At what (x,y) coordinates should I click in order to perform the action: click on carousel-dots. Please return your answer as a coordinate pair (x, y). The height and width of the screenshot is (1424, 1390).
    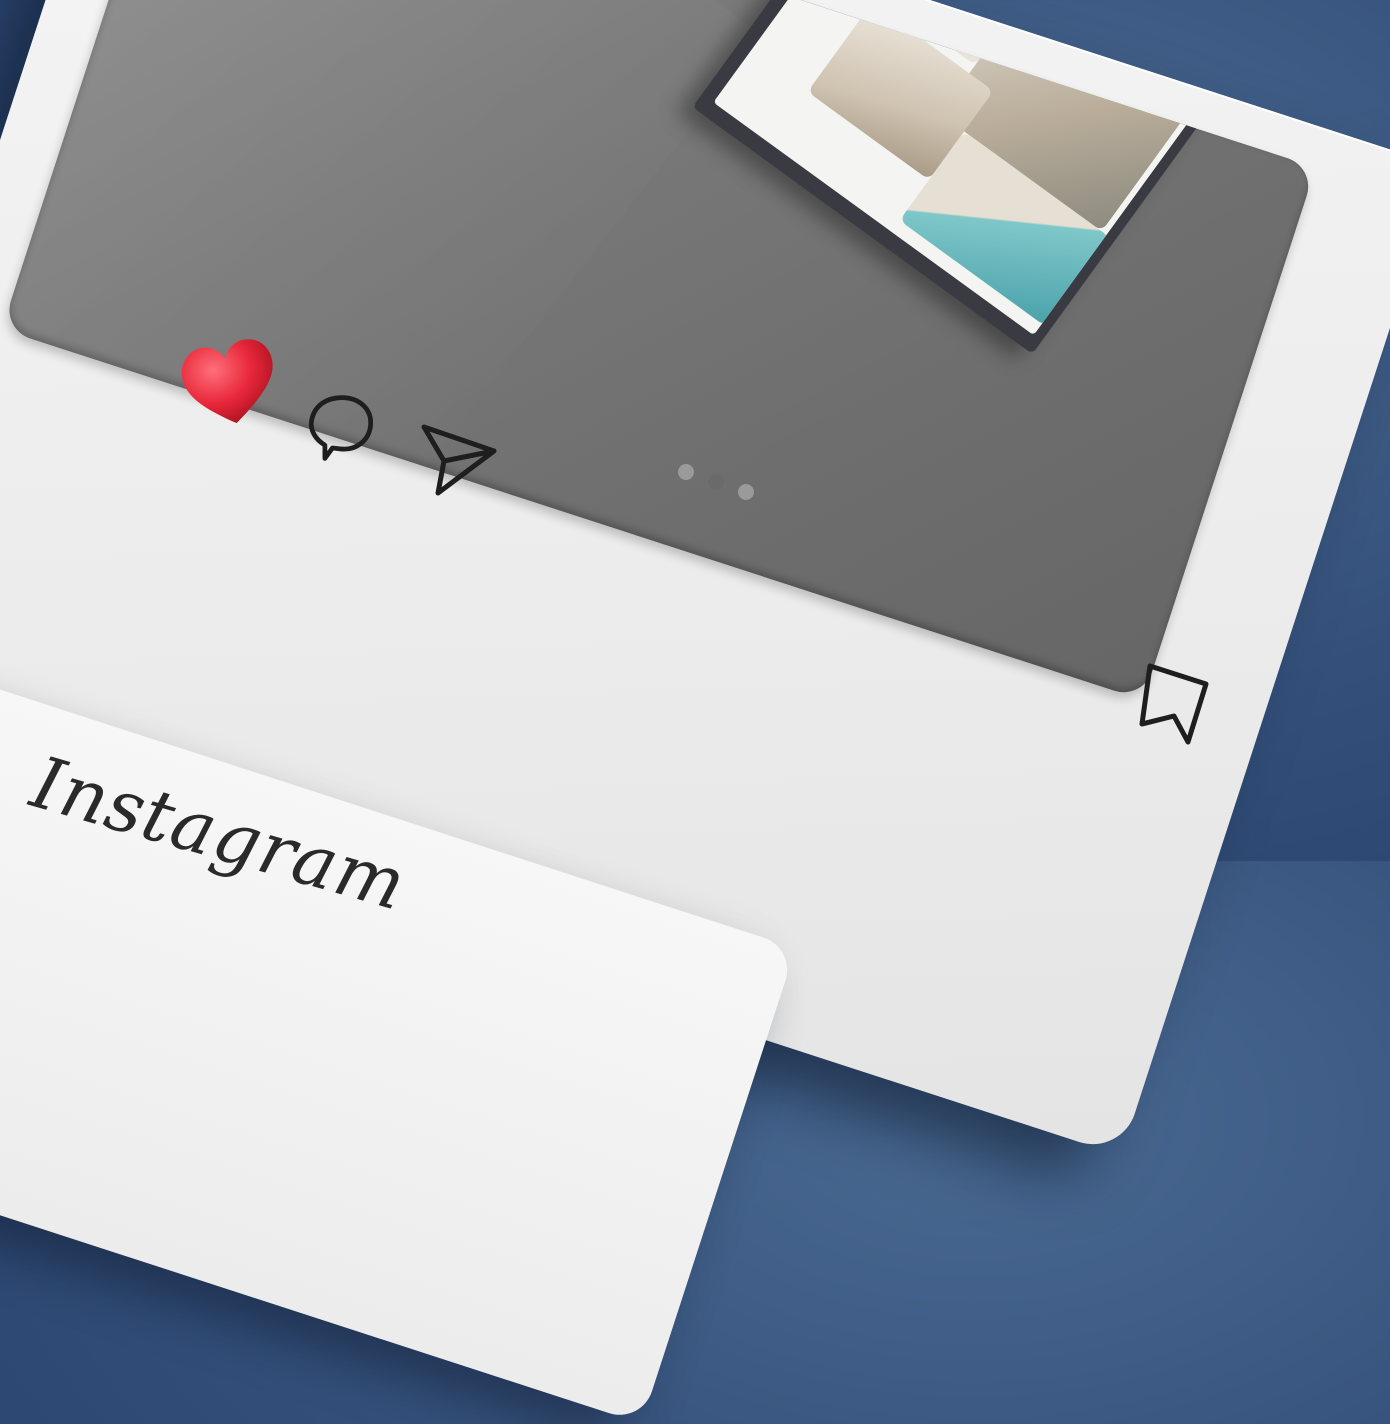
    Looking at the image, I should click on (717, 481).